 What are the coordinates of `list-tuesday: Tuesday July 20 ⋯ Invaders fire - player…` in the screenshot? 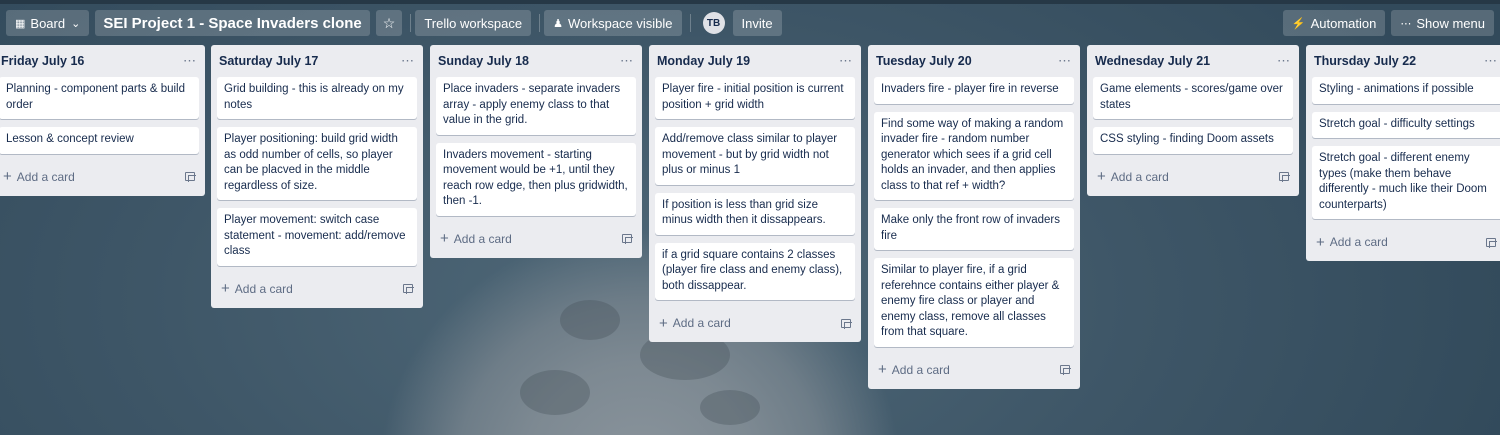 It's located at (974, 217).